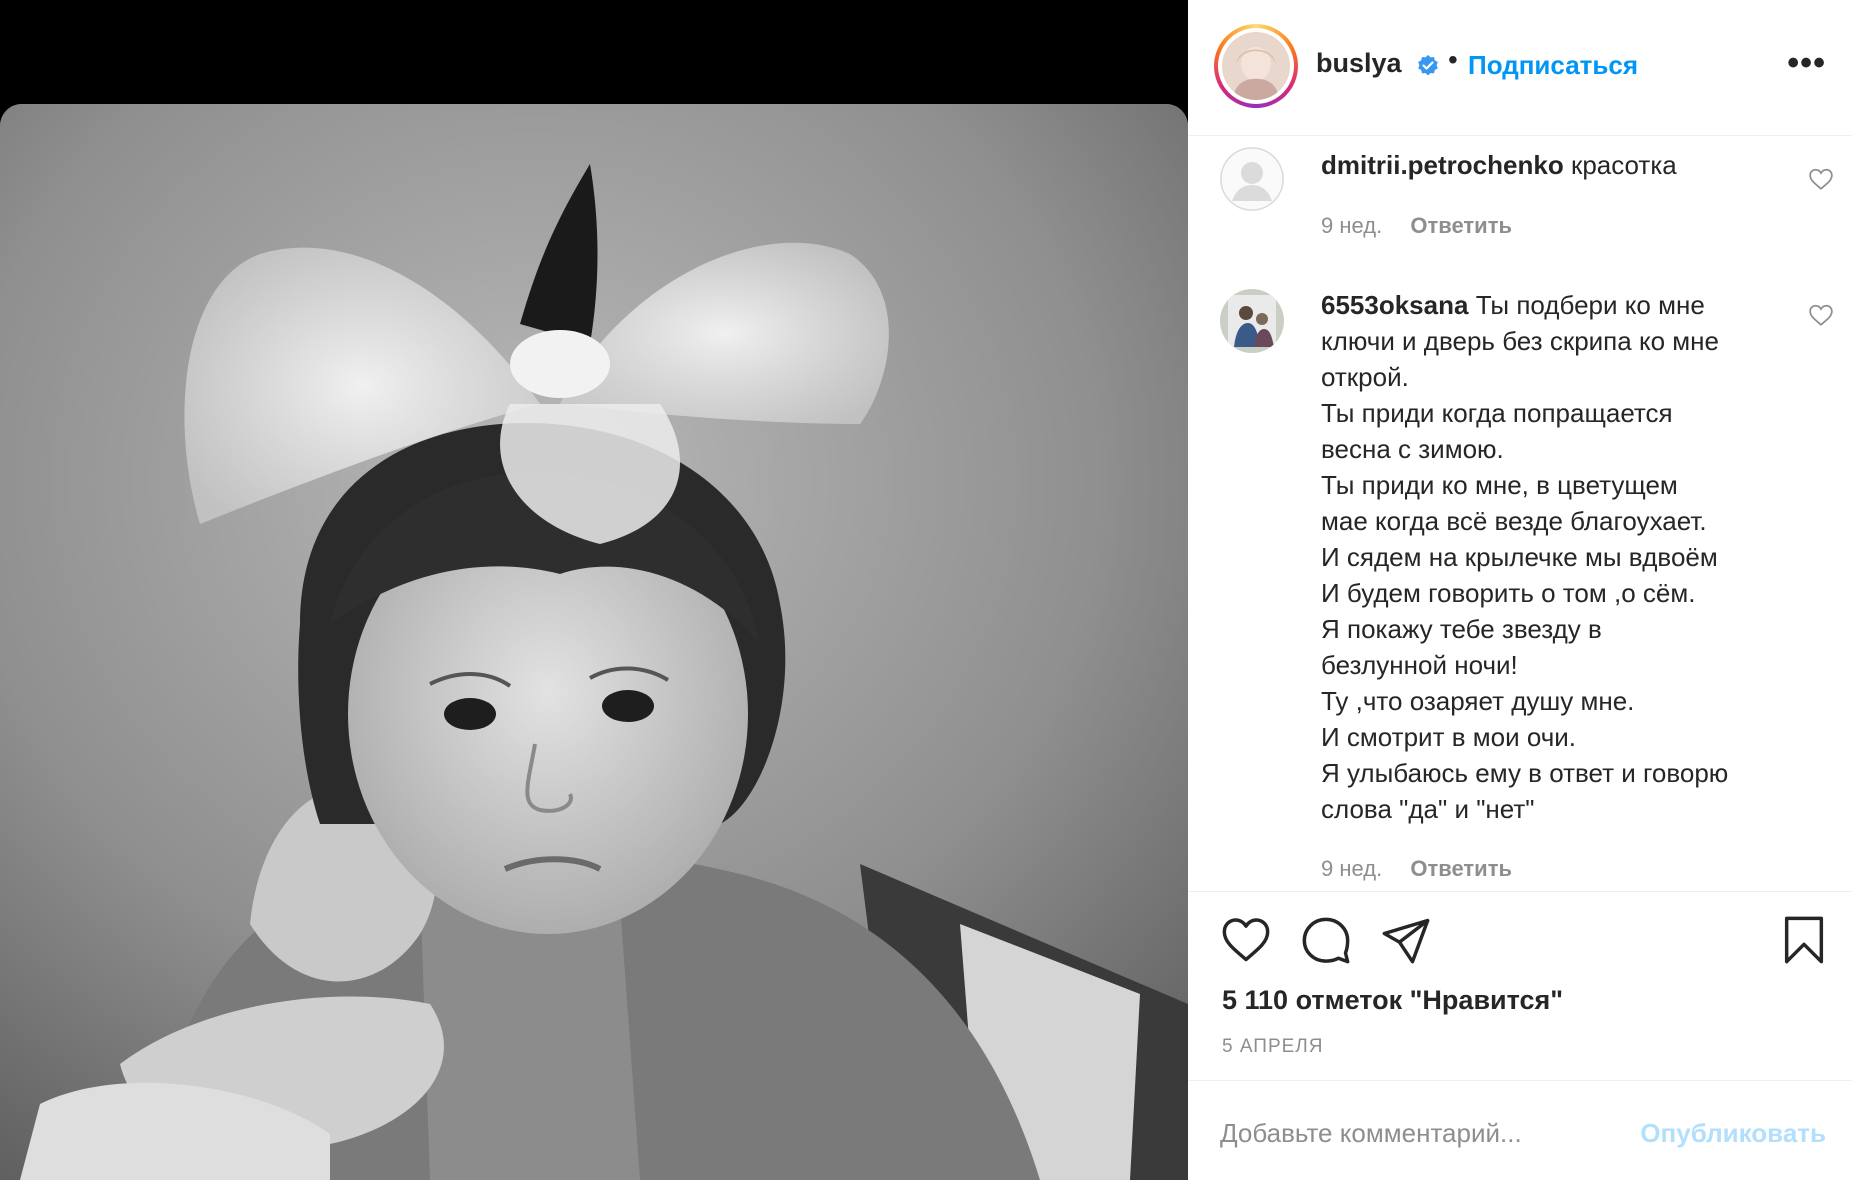  I want to click on comment-line: Ты подбери ко мне, so click(1590, 305).